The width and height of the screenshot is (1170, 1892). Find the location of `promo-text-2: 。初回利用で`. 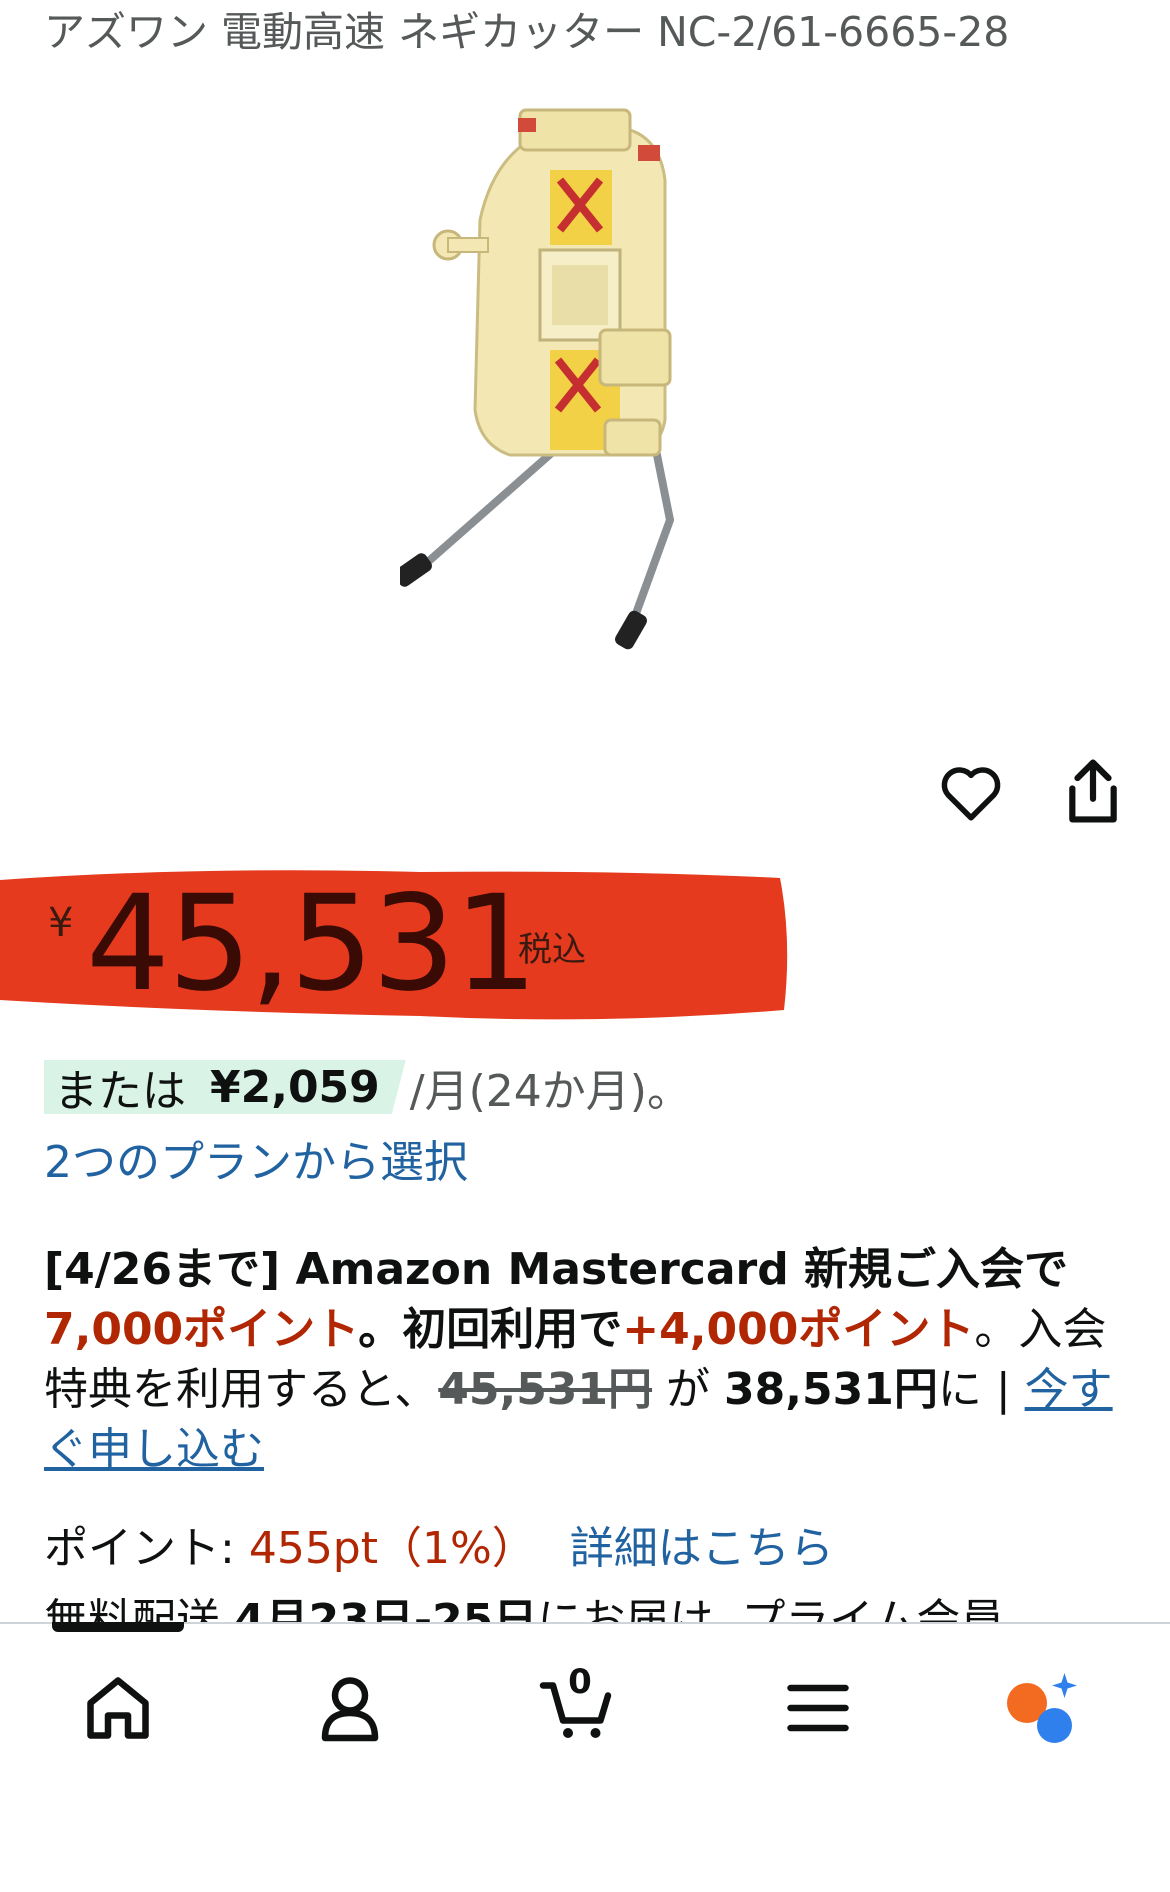

promo-text-2: 。初回利用で is located at coordinates (490, 1329).